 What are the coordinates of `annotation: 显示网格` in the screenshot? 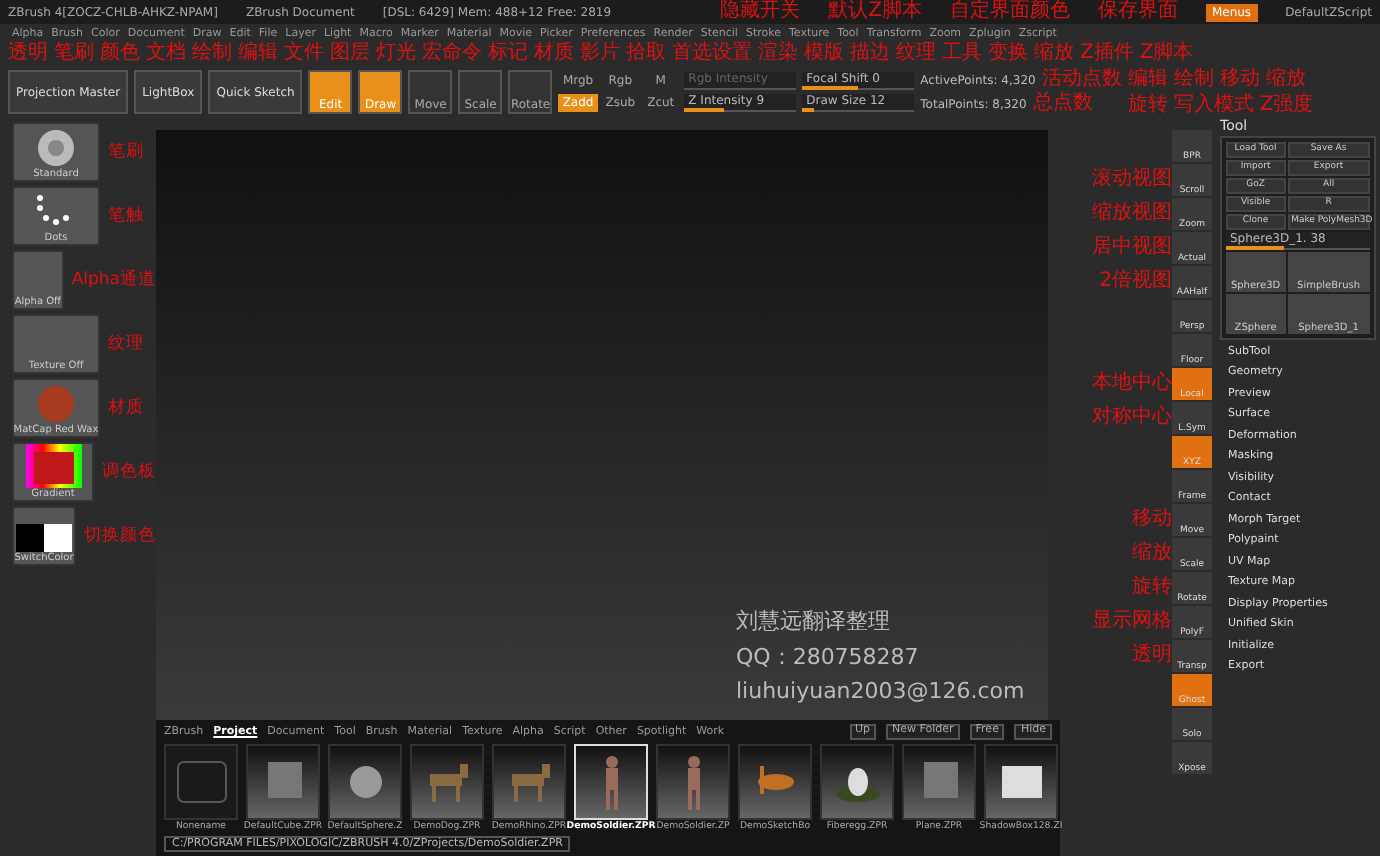 It's located at (1132, 621).